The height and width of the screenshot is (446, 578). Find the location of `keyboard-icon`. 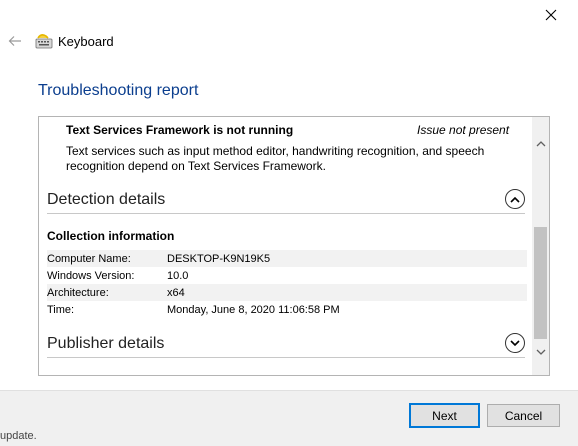

keyboard-icon is located at coordinates (44, 41).